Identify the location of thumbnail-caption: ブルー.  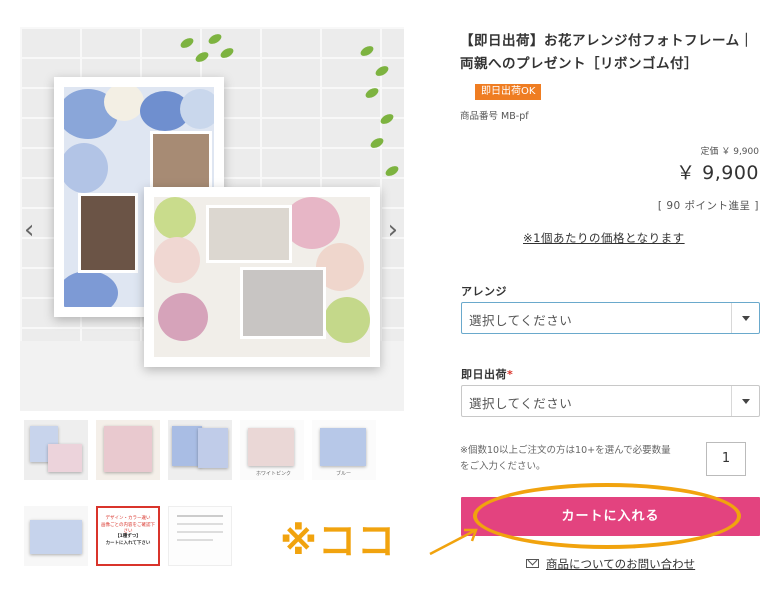
(344, 474).